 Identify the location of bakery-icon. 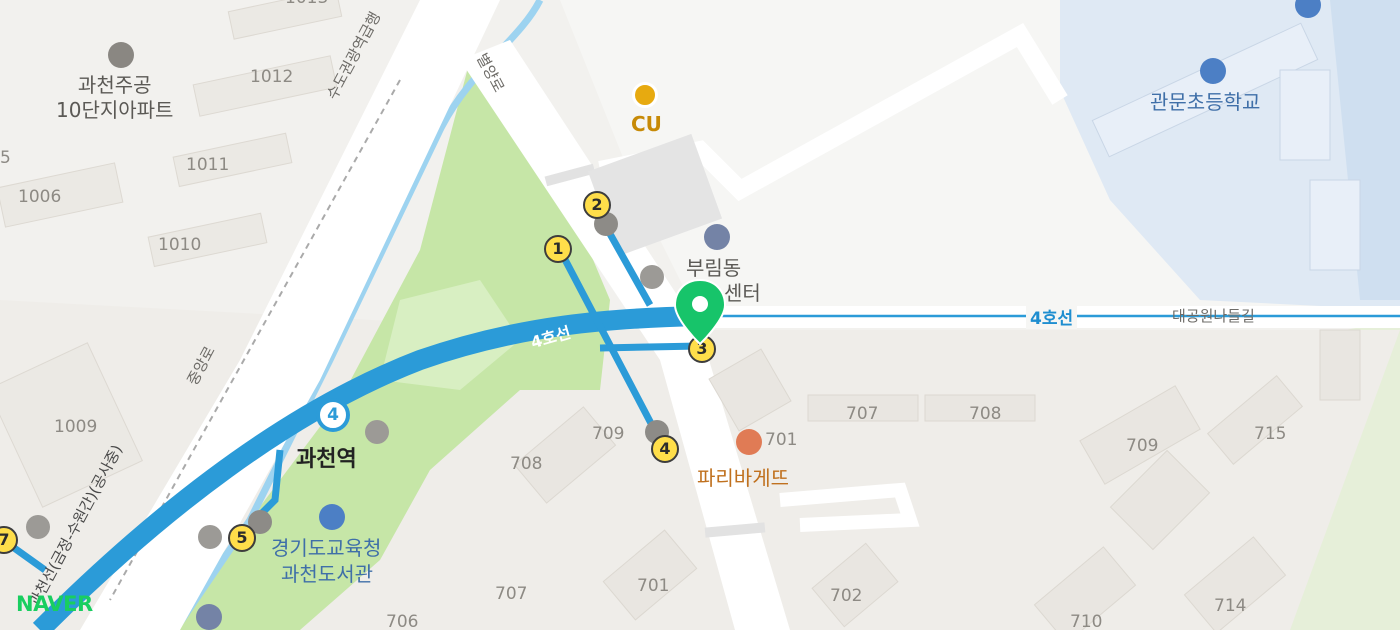
(749, 442).